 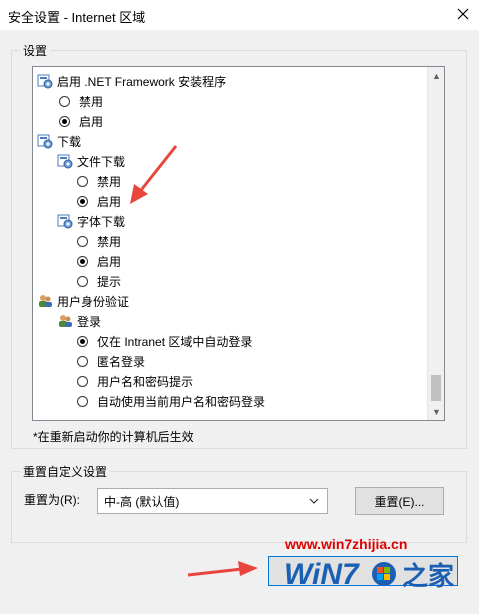 I want to click on option-radio: 匿名登录, so click(x=111, y=361).